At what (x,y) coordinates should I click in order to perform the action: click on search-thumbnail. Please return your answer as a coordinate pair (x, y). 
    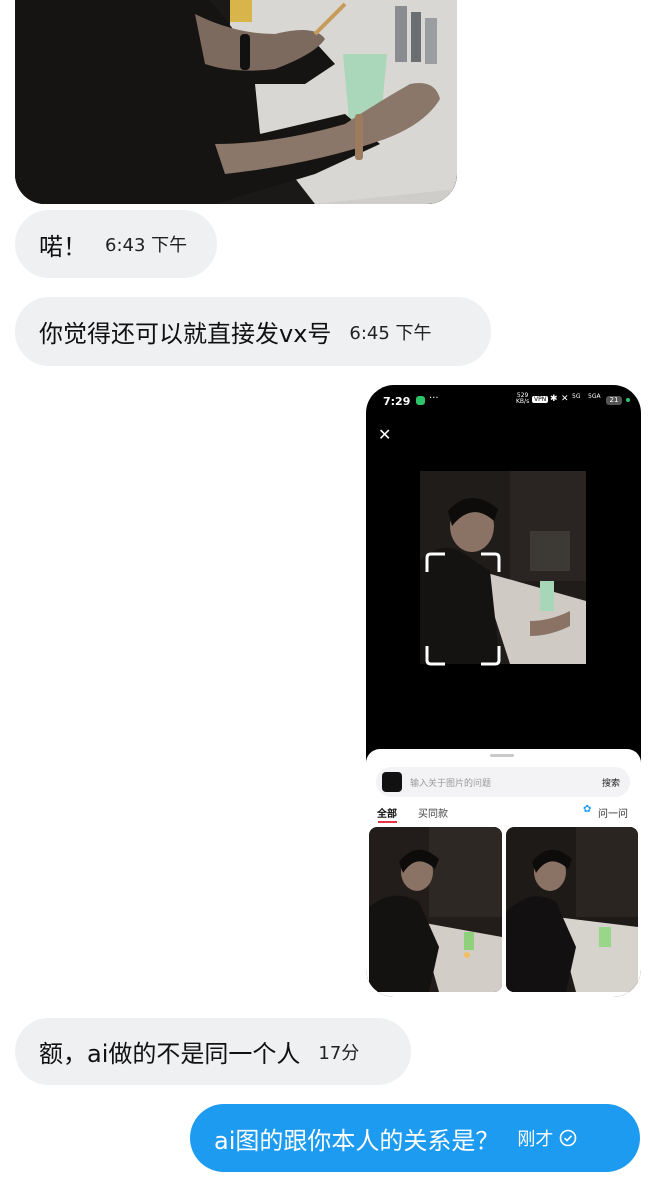
    Looking at the image, I should click on (392, 782).